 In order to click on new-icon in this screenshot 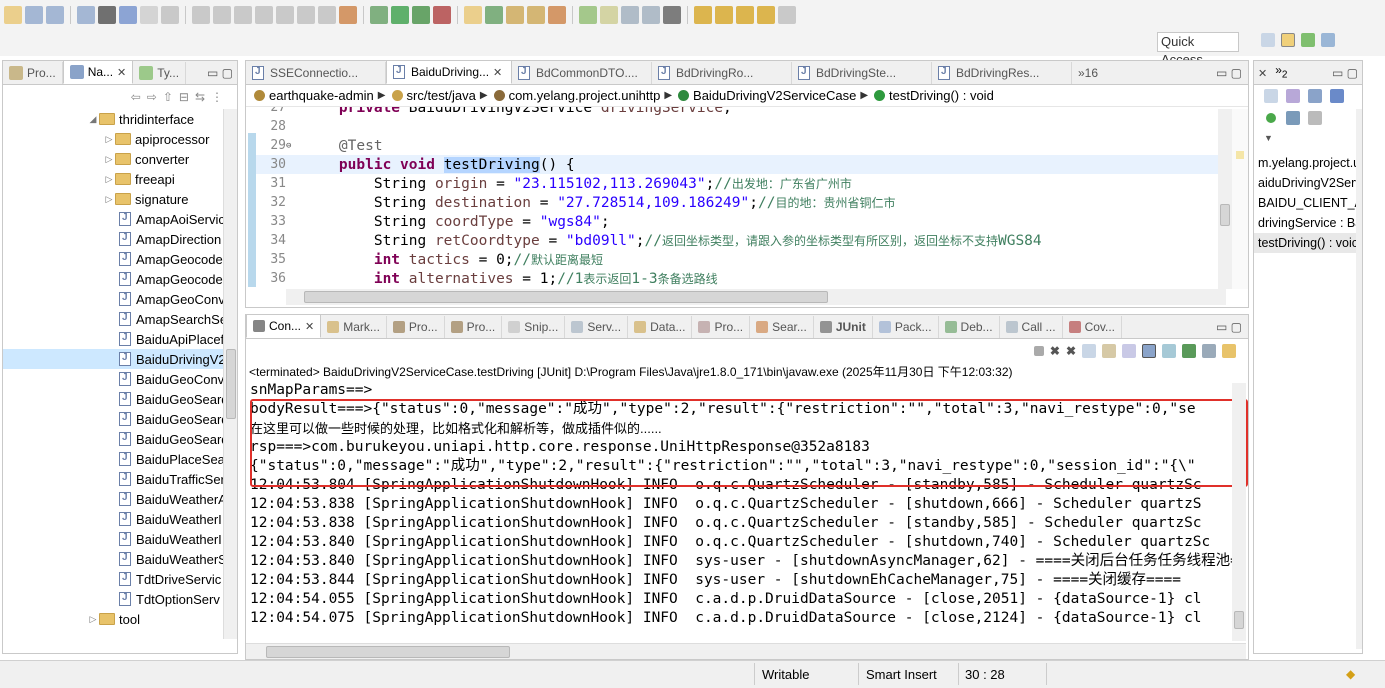, I will do `click(13, 15)`.